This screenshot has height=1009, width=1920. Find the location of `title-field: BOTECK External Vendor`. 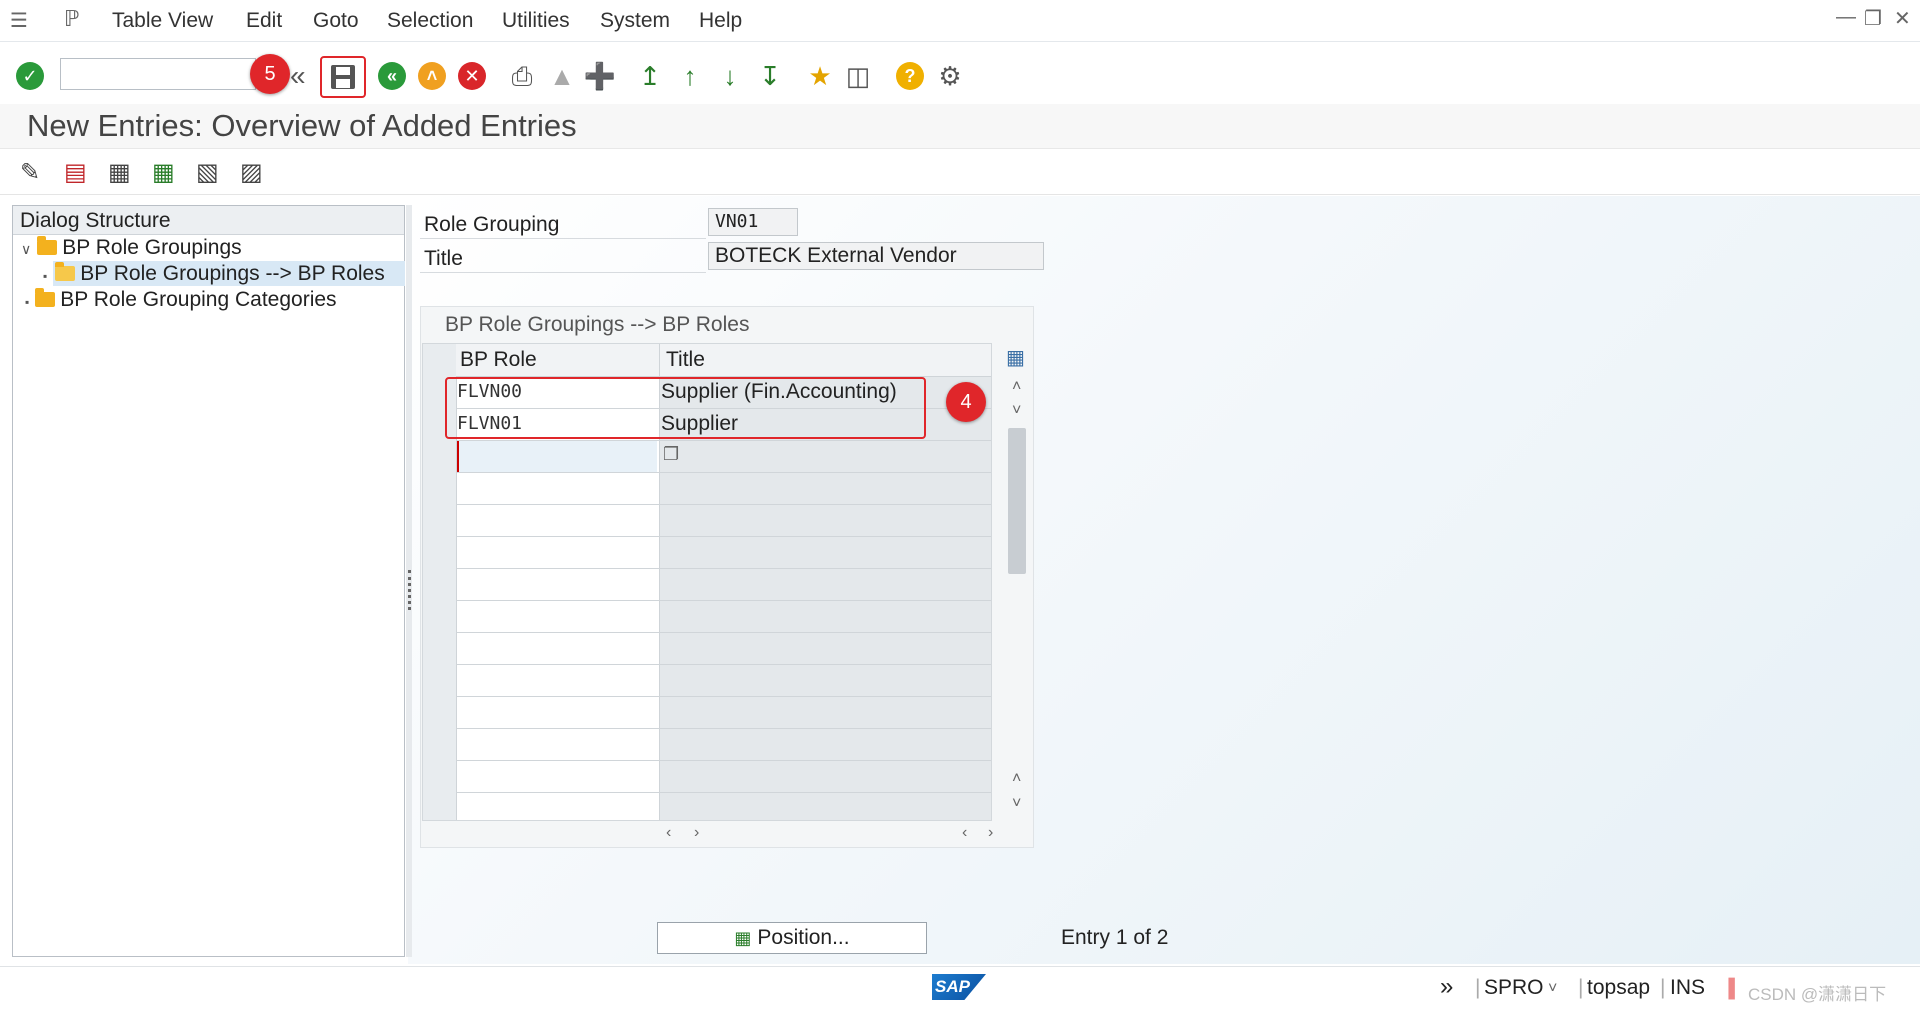

title-field: BOTECK External Vendor is located at coordinates (876, 256).